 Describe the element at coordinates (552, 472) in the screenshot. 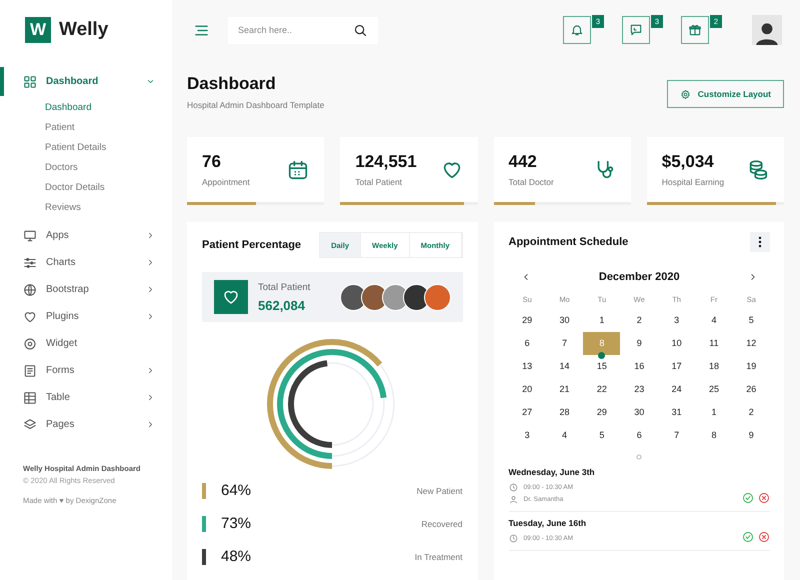

I see `appointment-date: Wednesday, June 3th` at that location.